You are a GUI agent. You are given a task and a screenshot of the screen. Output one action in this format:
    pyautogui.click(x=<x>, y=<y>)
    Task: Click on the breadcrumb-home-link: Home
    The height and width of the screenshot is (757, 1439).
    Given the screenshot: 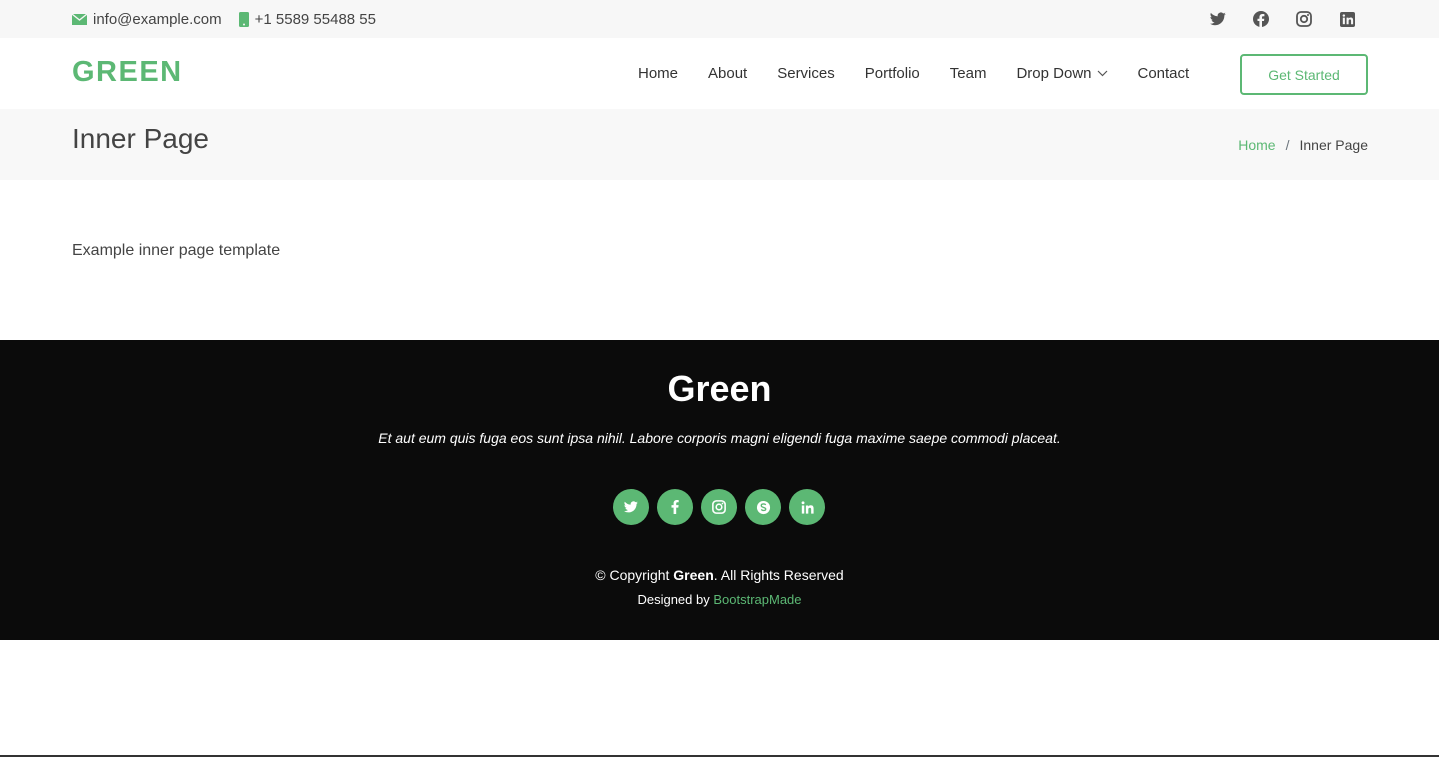 What is the action you would take?
    pyautogui.click(x=1256, y=145)
    